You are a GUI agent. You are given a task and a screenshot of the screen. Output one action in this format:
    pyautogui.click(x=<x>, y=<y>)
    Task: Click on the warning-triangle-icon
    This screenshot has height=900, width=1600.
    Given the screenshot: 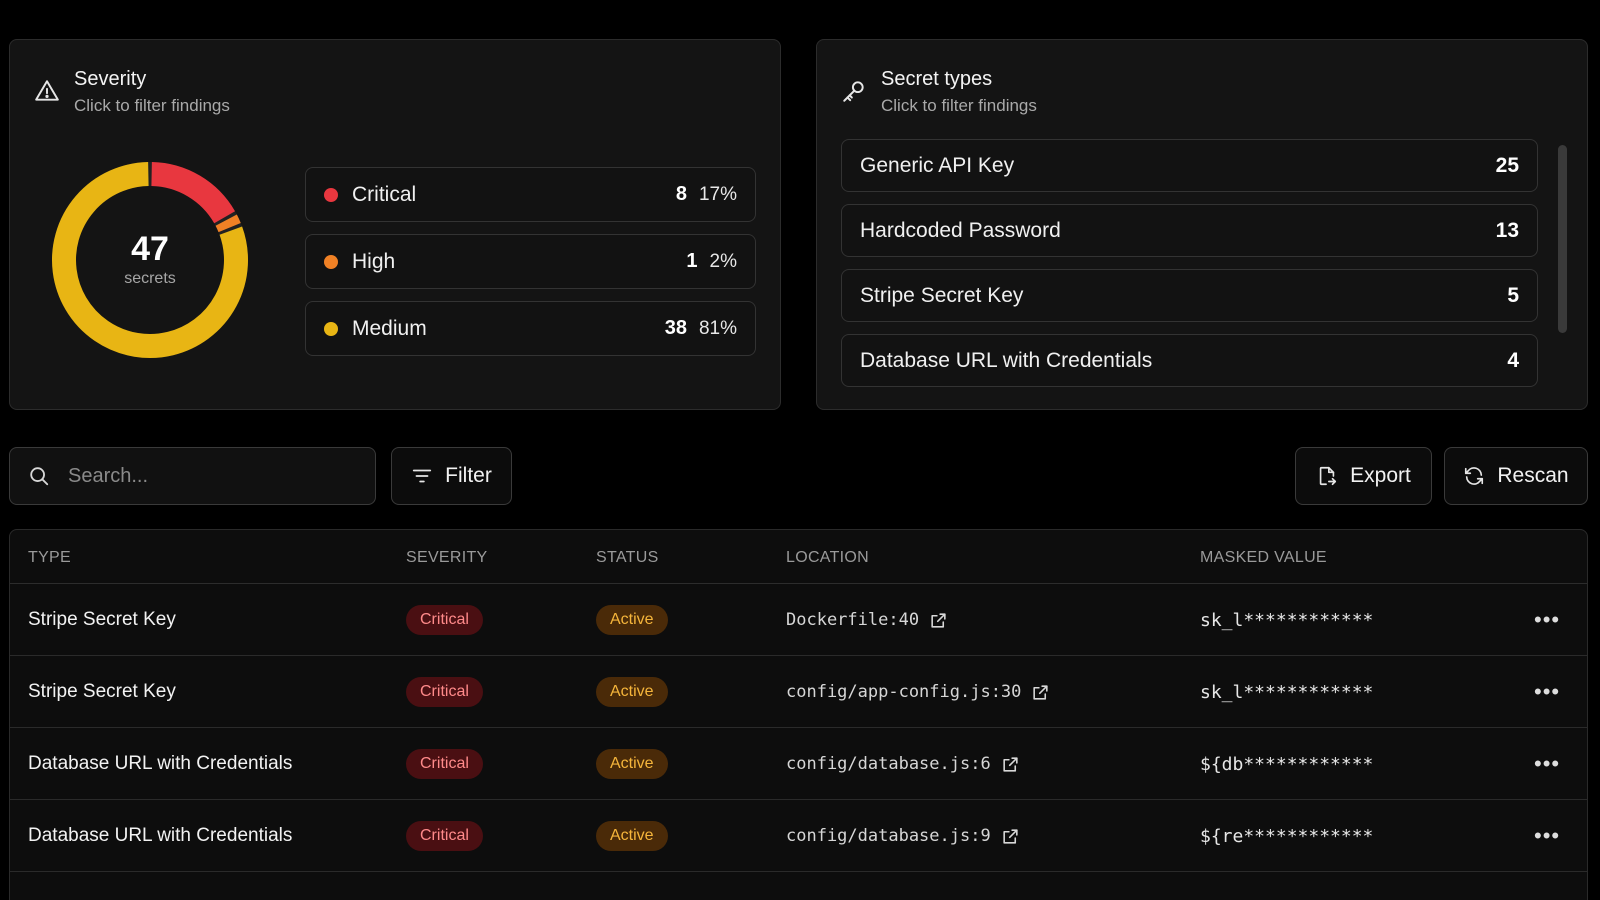 What is the action you would take?
    pyautogui.click(x=47, y=90)
    